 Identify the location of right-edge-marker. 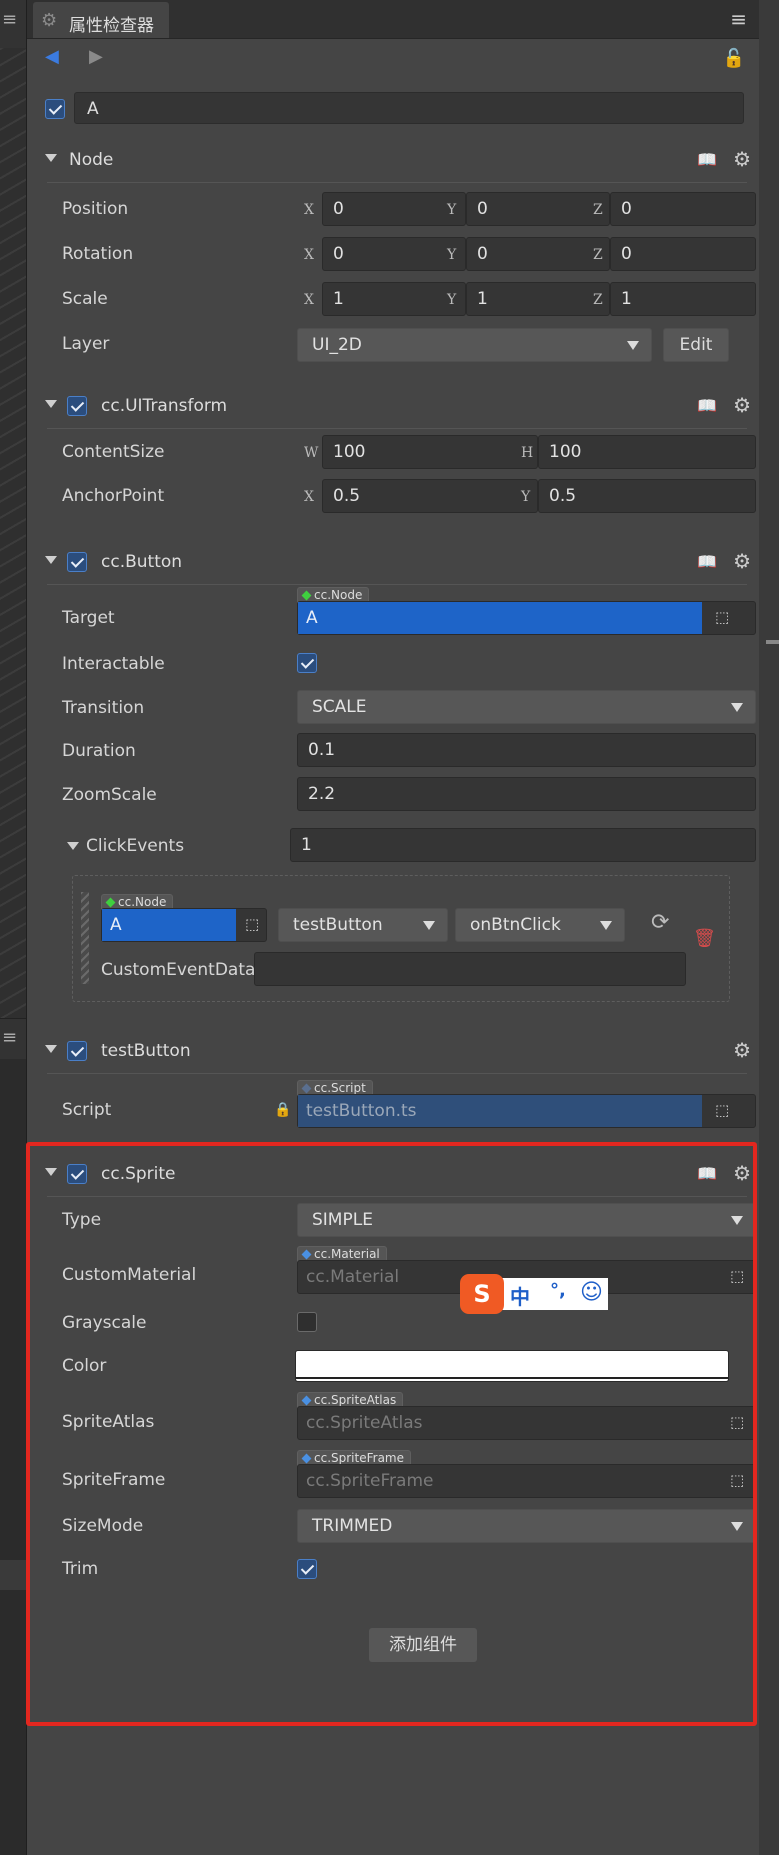
(772, 642).